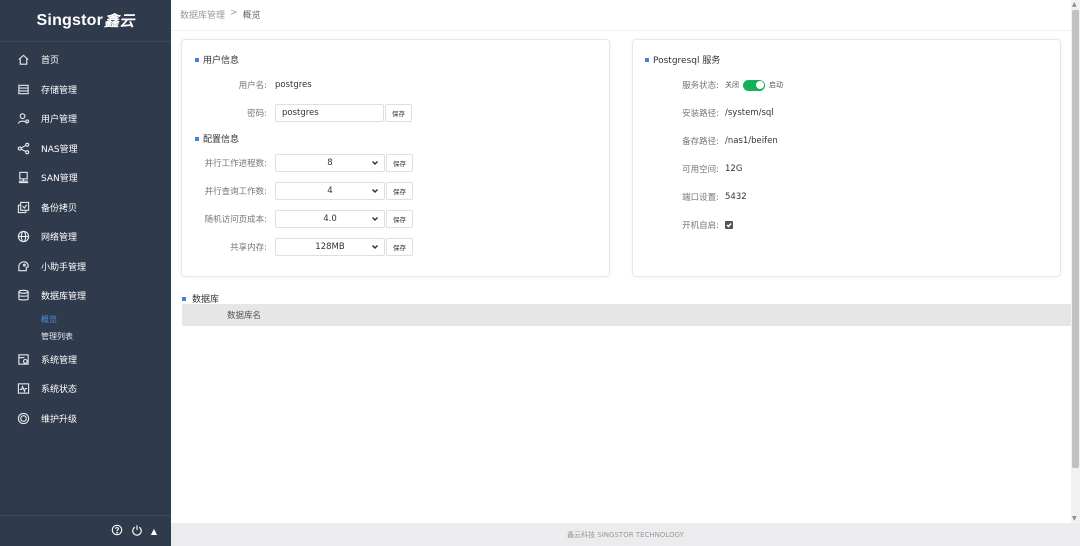 The height and width of the screenshot is (546, 1080). Describe the element at coordinates (729, 225) in the screenshot. I see `autostart-checkbox` at that location.